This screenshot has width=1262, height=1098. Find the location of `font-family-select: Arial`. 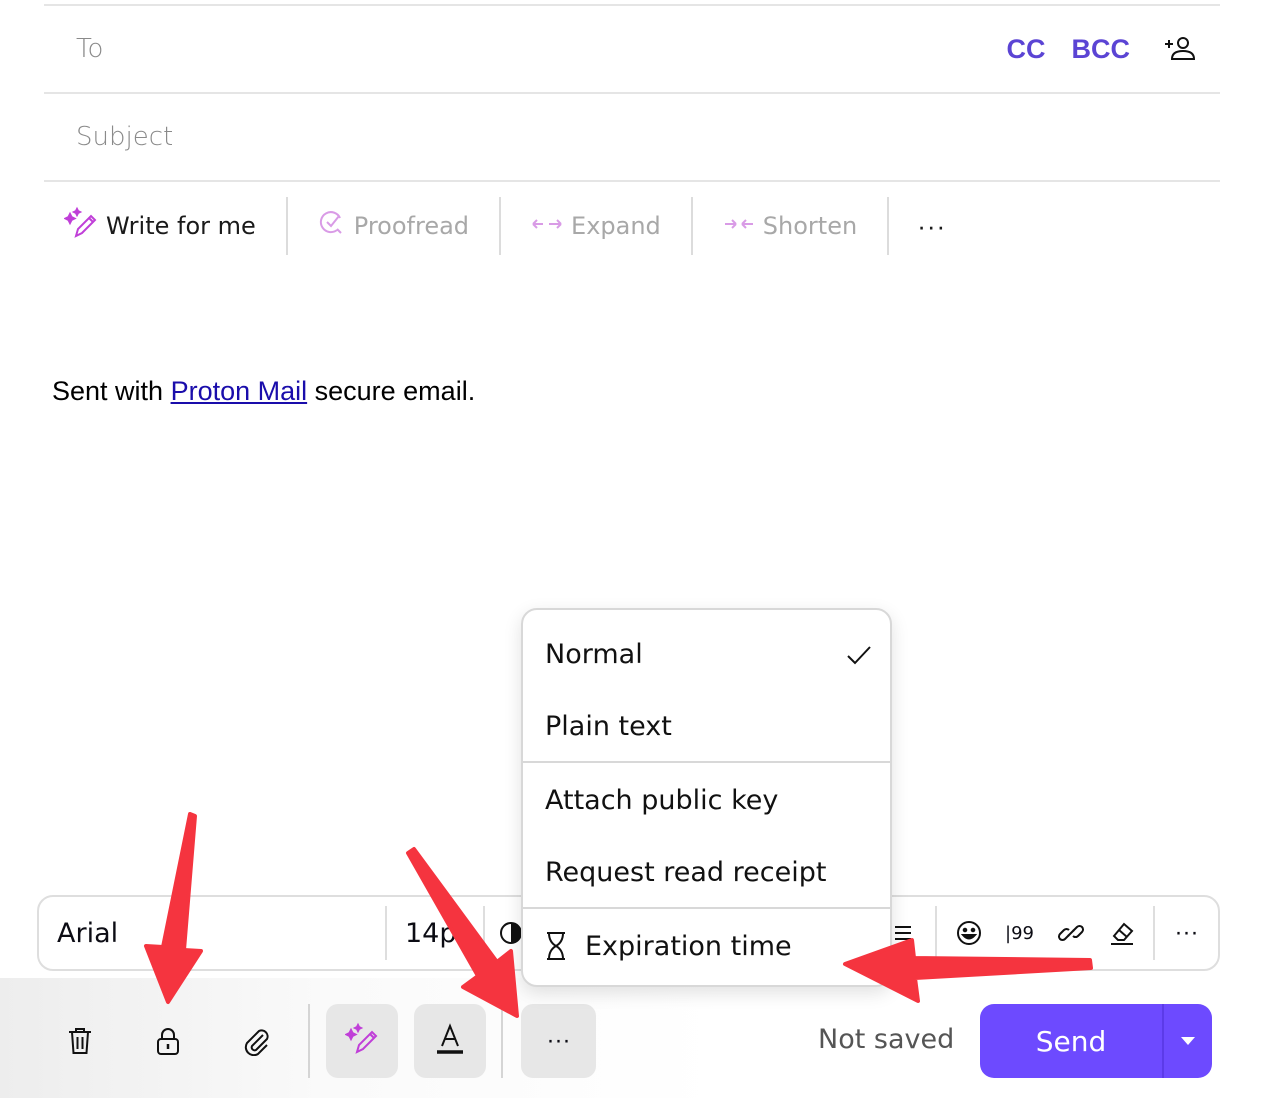

font-family-select: Arial is located at coordinates (212, 933).